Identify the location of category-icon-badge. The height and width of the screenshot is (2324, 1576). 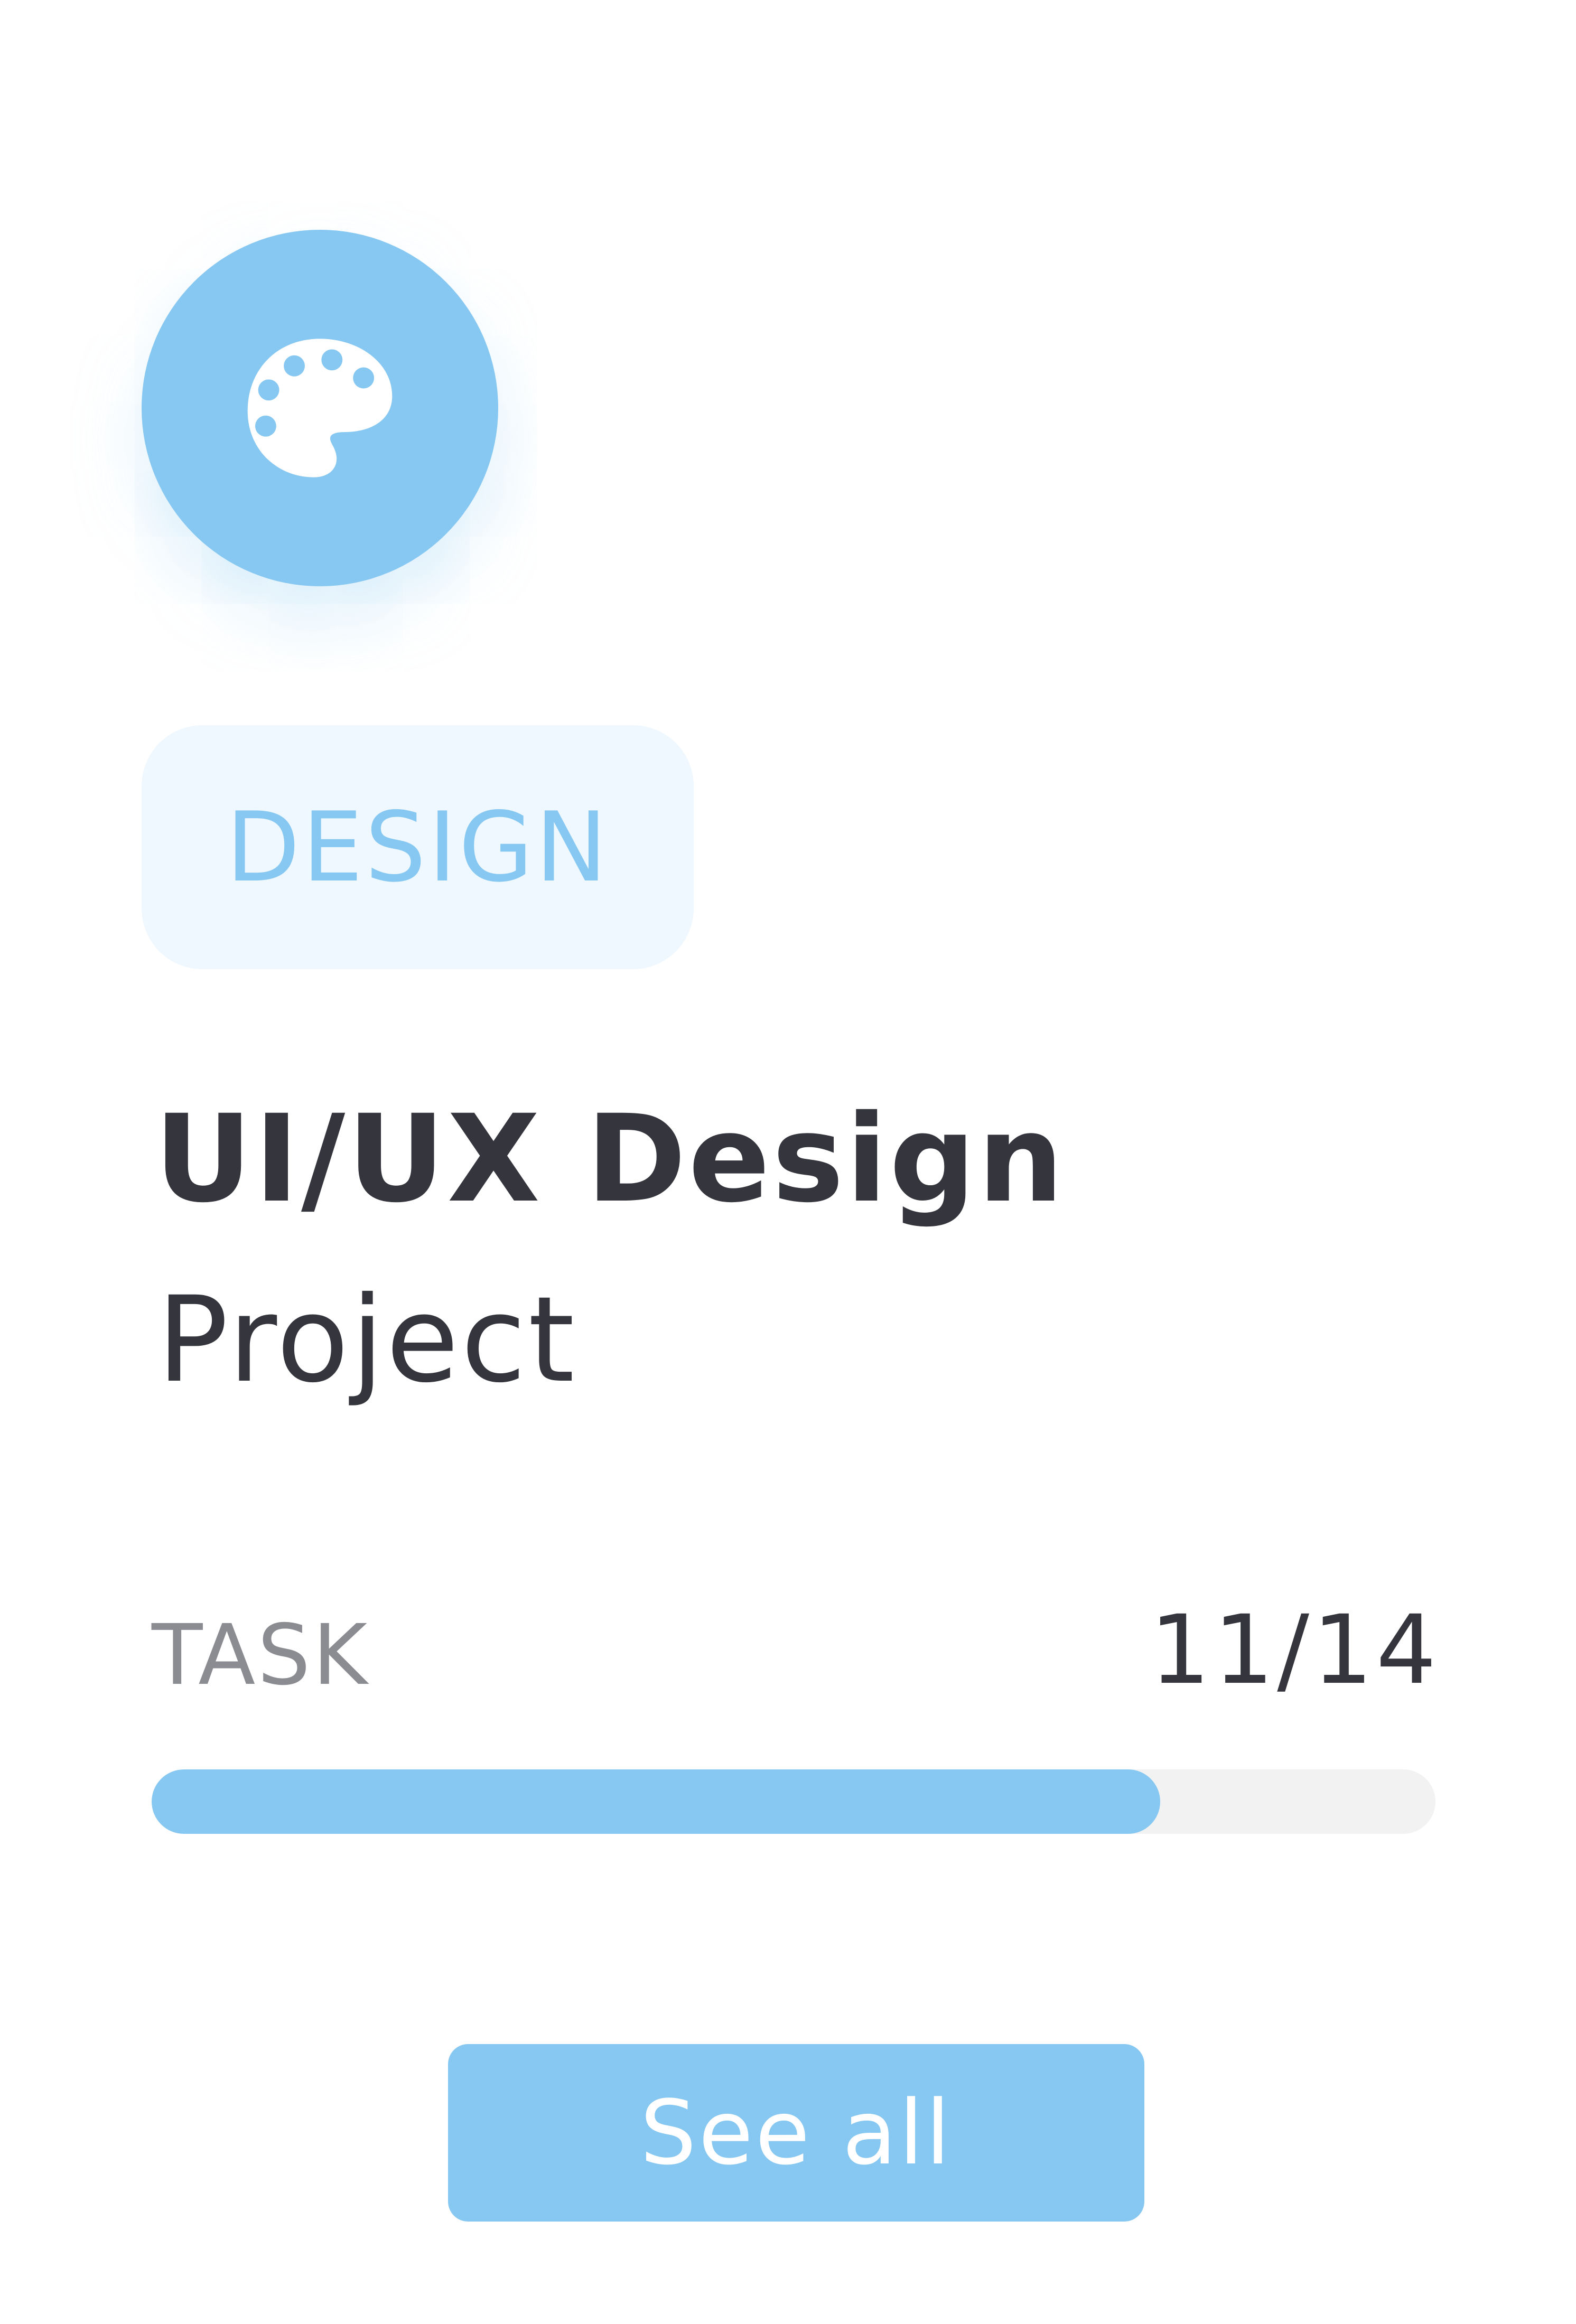
(320, 408).